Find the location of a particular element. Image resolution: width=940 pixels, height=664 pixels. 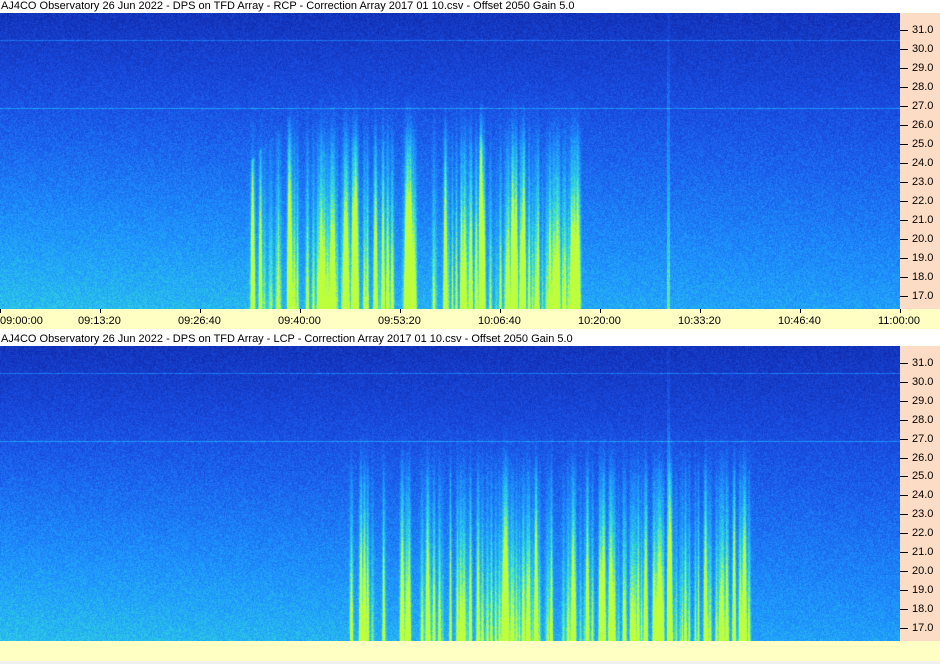

x-tick-label: 09:00:00 is located at coordinates (21, 321).